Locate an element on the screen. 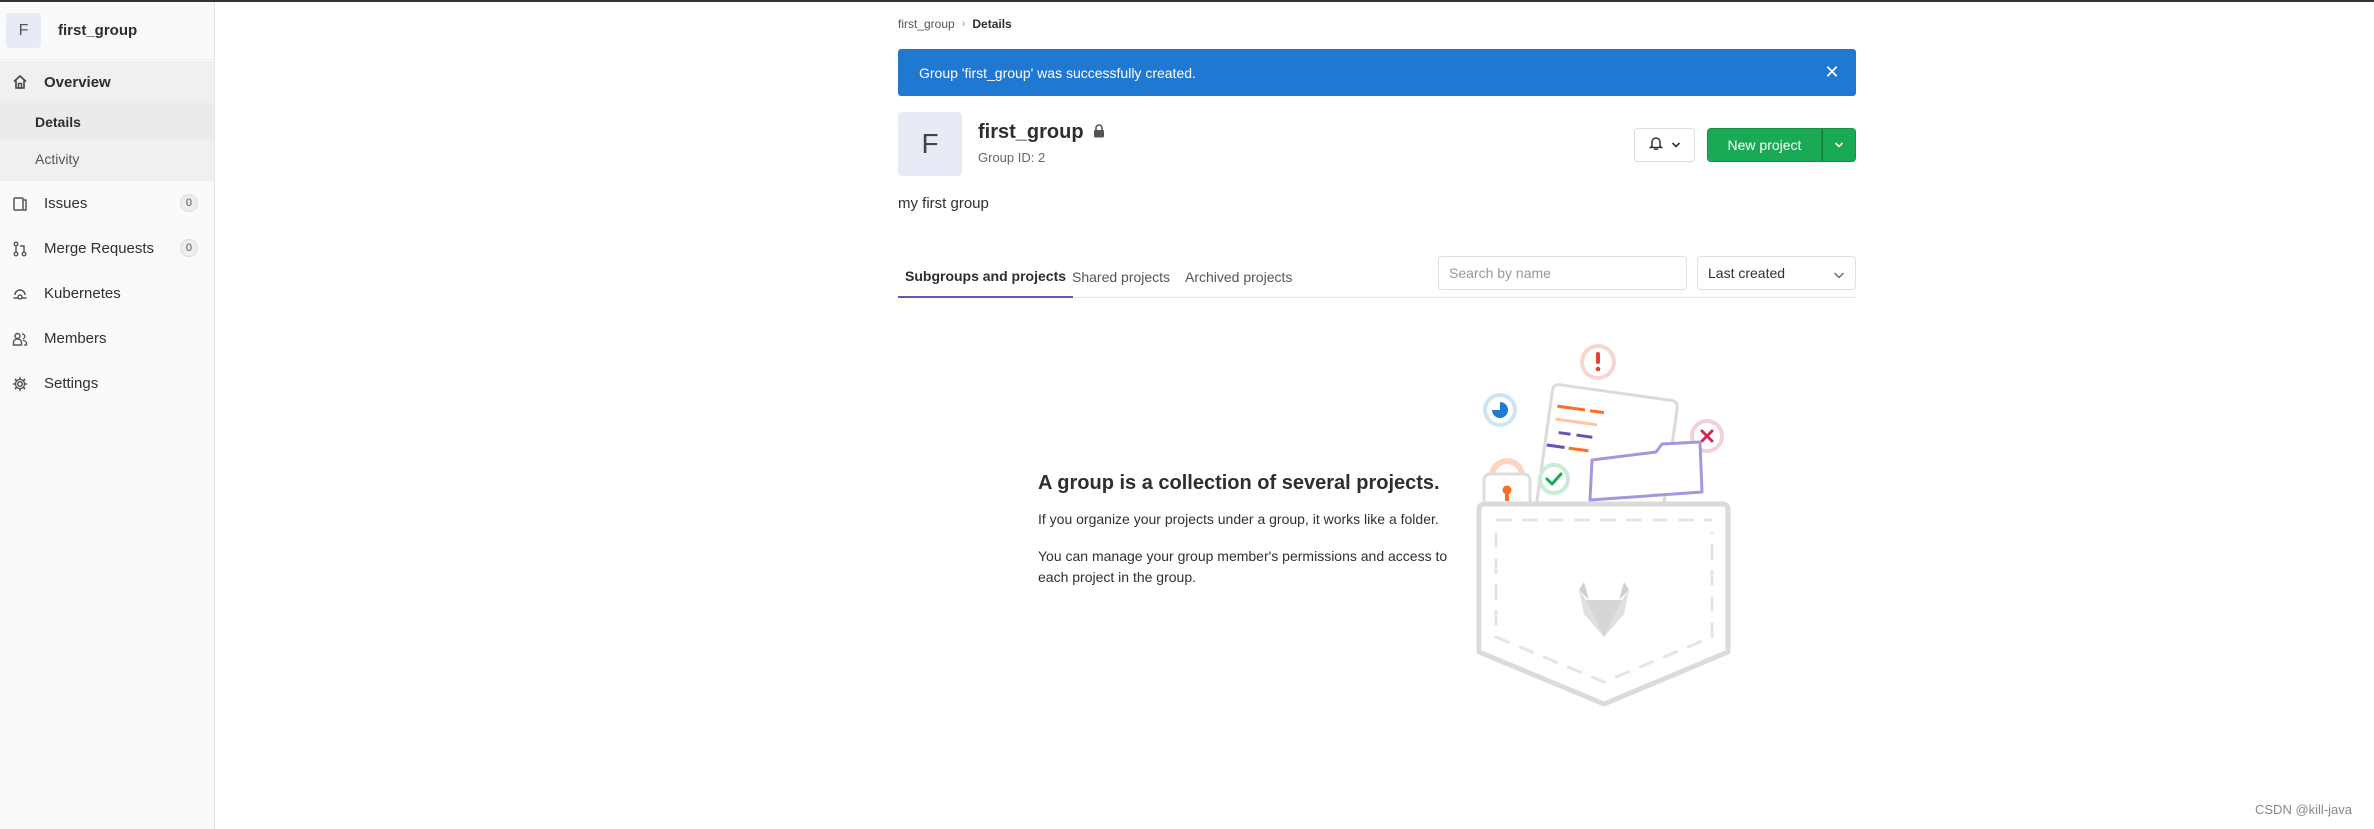  sidebar-item-kubernetes: Kubernetes is located at coordinates (107, 293).